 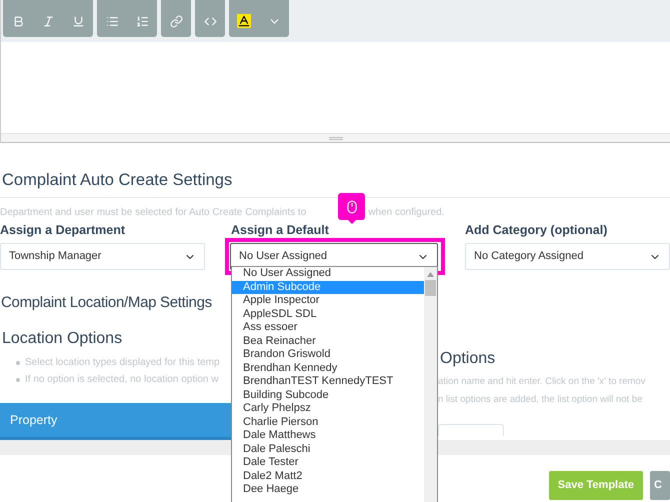 I want to click on dropdown-option: Dee Haege, so click(x=328, y=489).